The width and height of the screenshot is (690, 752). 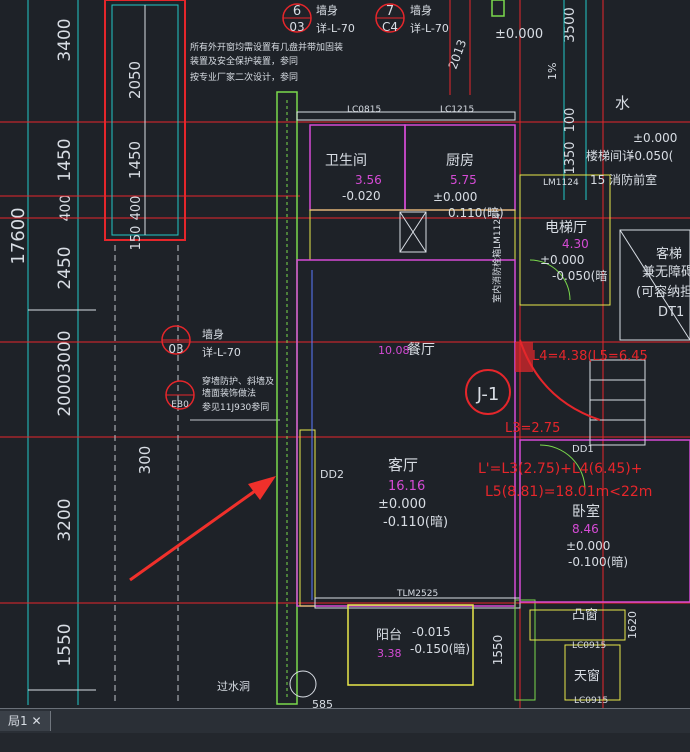 What do you see at coordinates (519, 34) in the screenshot?
I see `top-level-0: ±0.000` at bounding box center [519, 34].